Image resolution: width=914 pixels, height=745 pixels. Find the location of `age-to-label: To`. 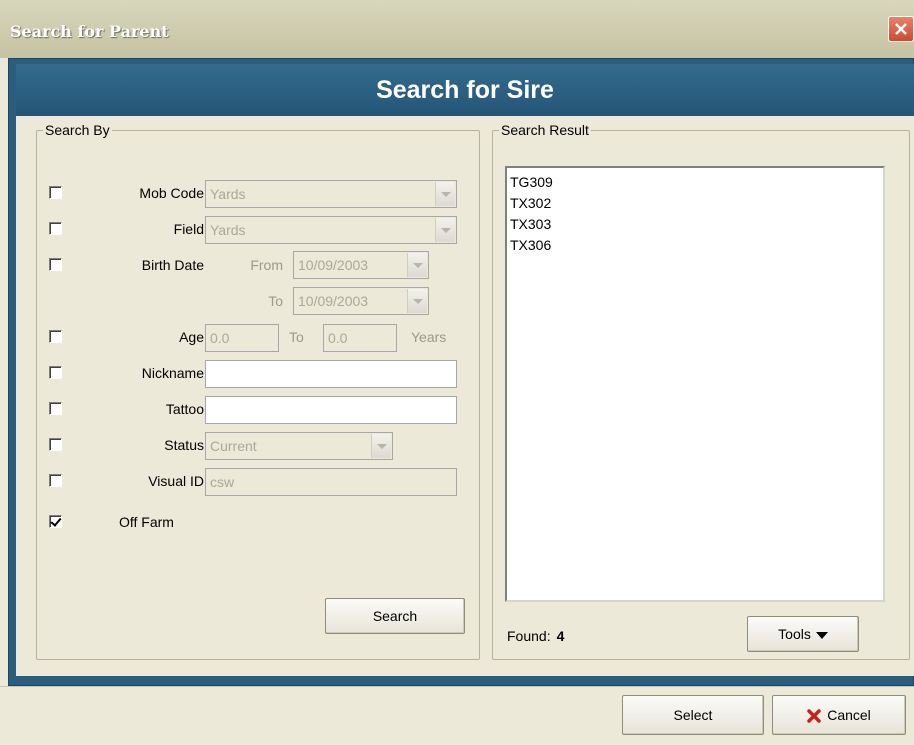

age-to-label: To is located at coordinates (296, 337).